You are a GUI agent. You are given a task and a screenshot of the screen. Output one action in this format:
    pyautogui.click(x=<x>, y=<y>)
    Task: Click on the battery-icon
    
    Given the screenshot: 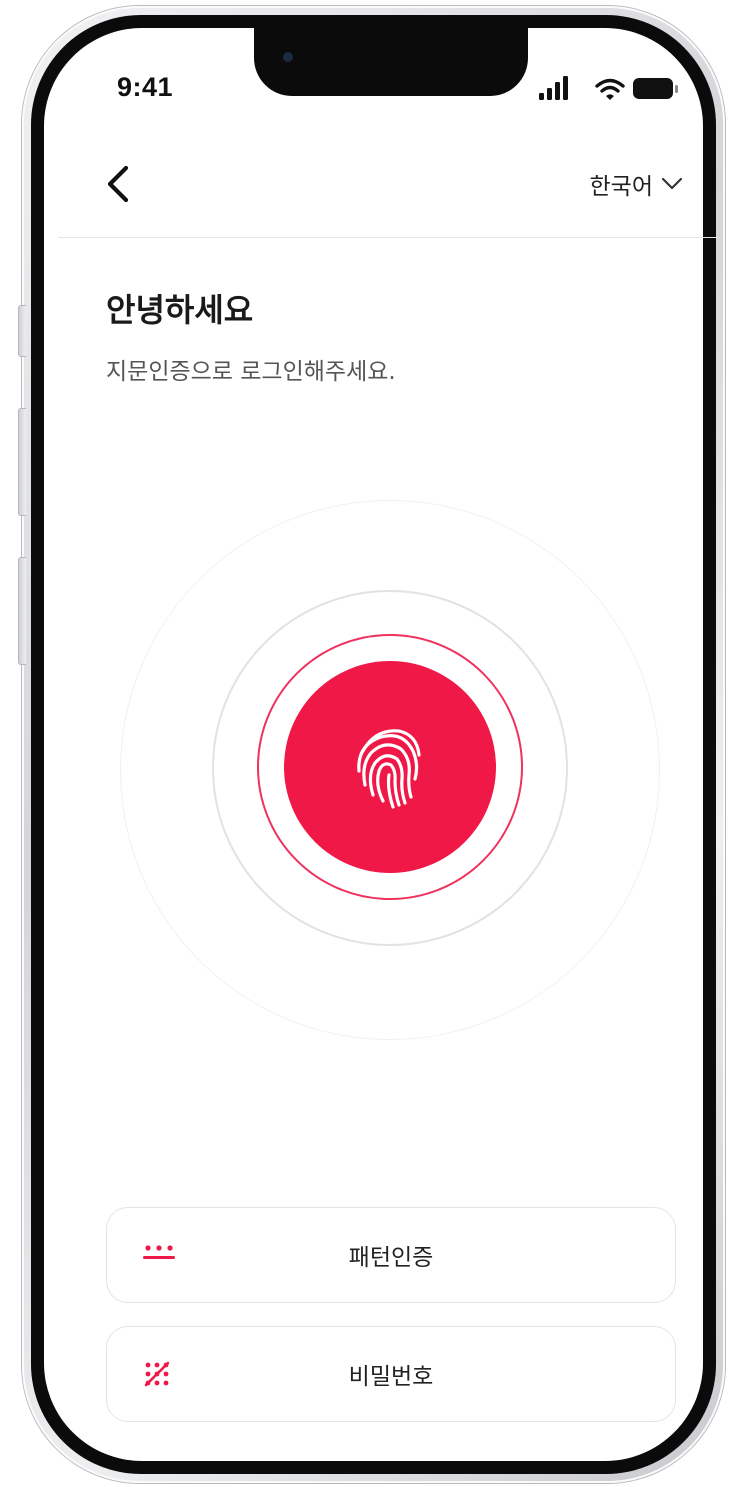 What is the action you would take?
    pyautogui.click(x=655, y=88)
    